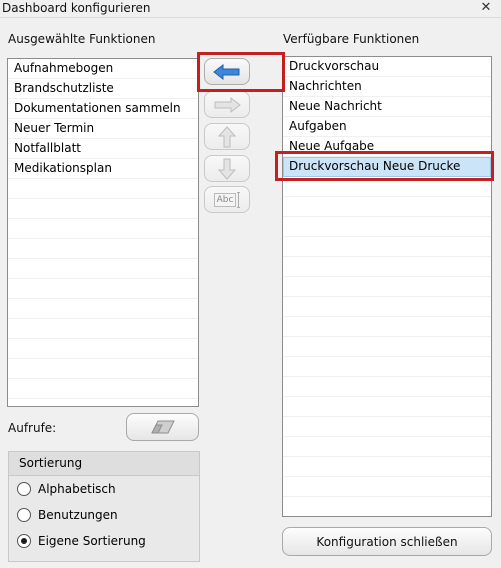 Image resolution: width=501 pixels, height=568 pixels. I want to click on clear-calls-button, so click(162, 427).